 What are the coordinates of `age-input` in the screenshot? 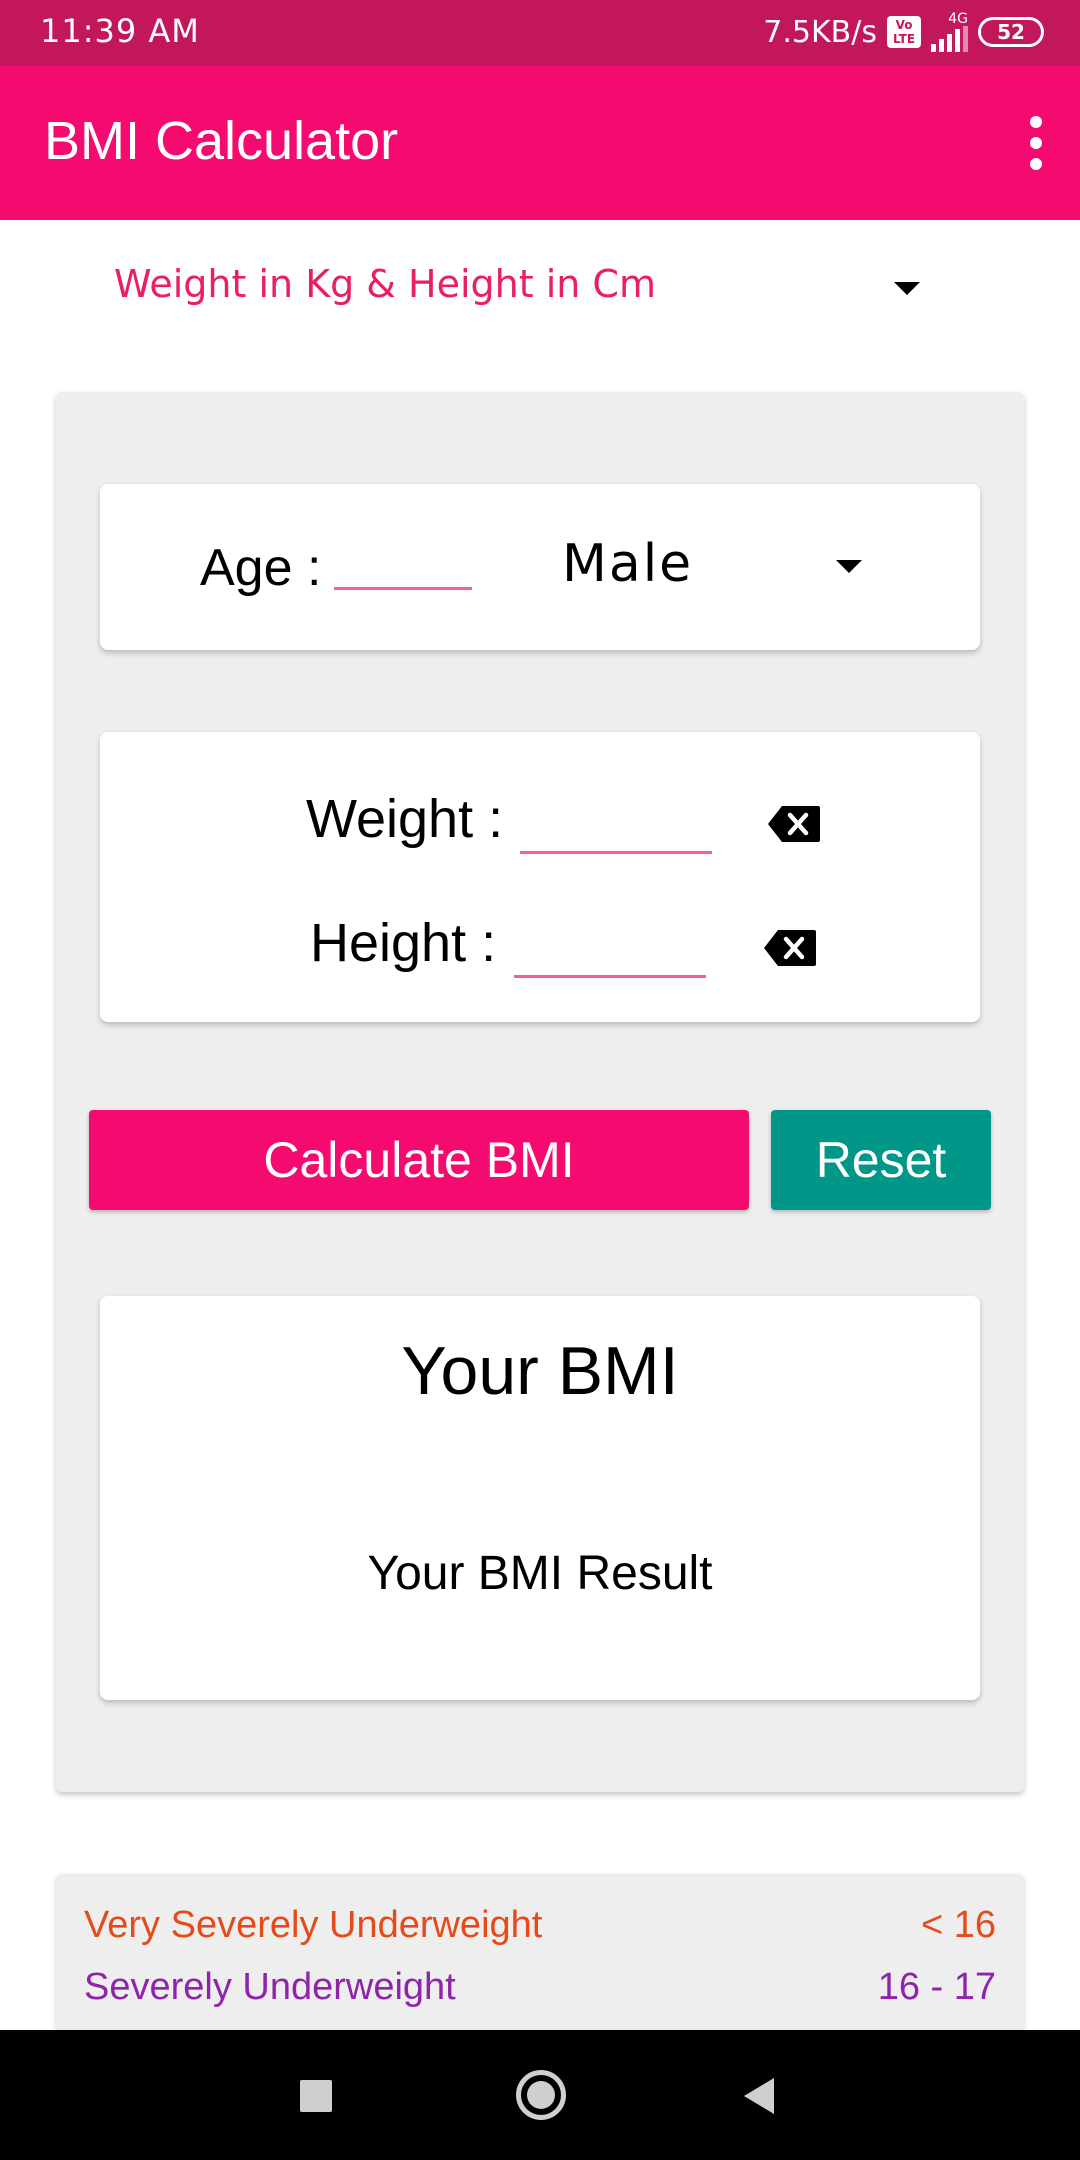 It's located at (403, 563).